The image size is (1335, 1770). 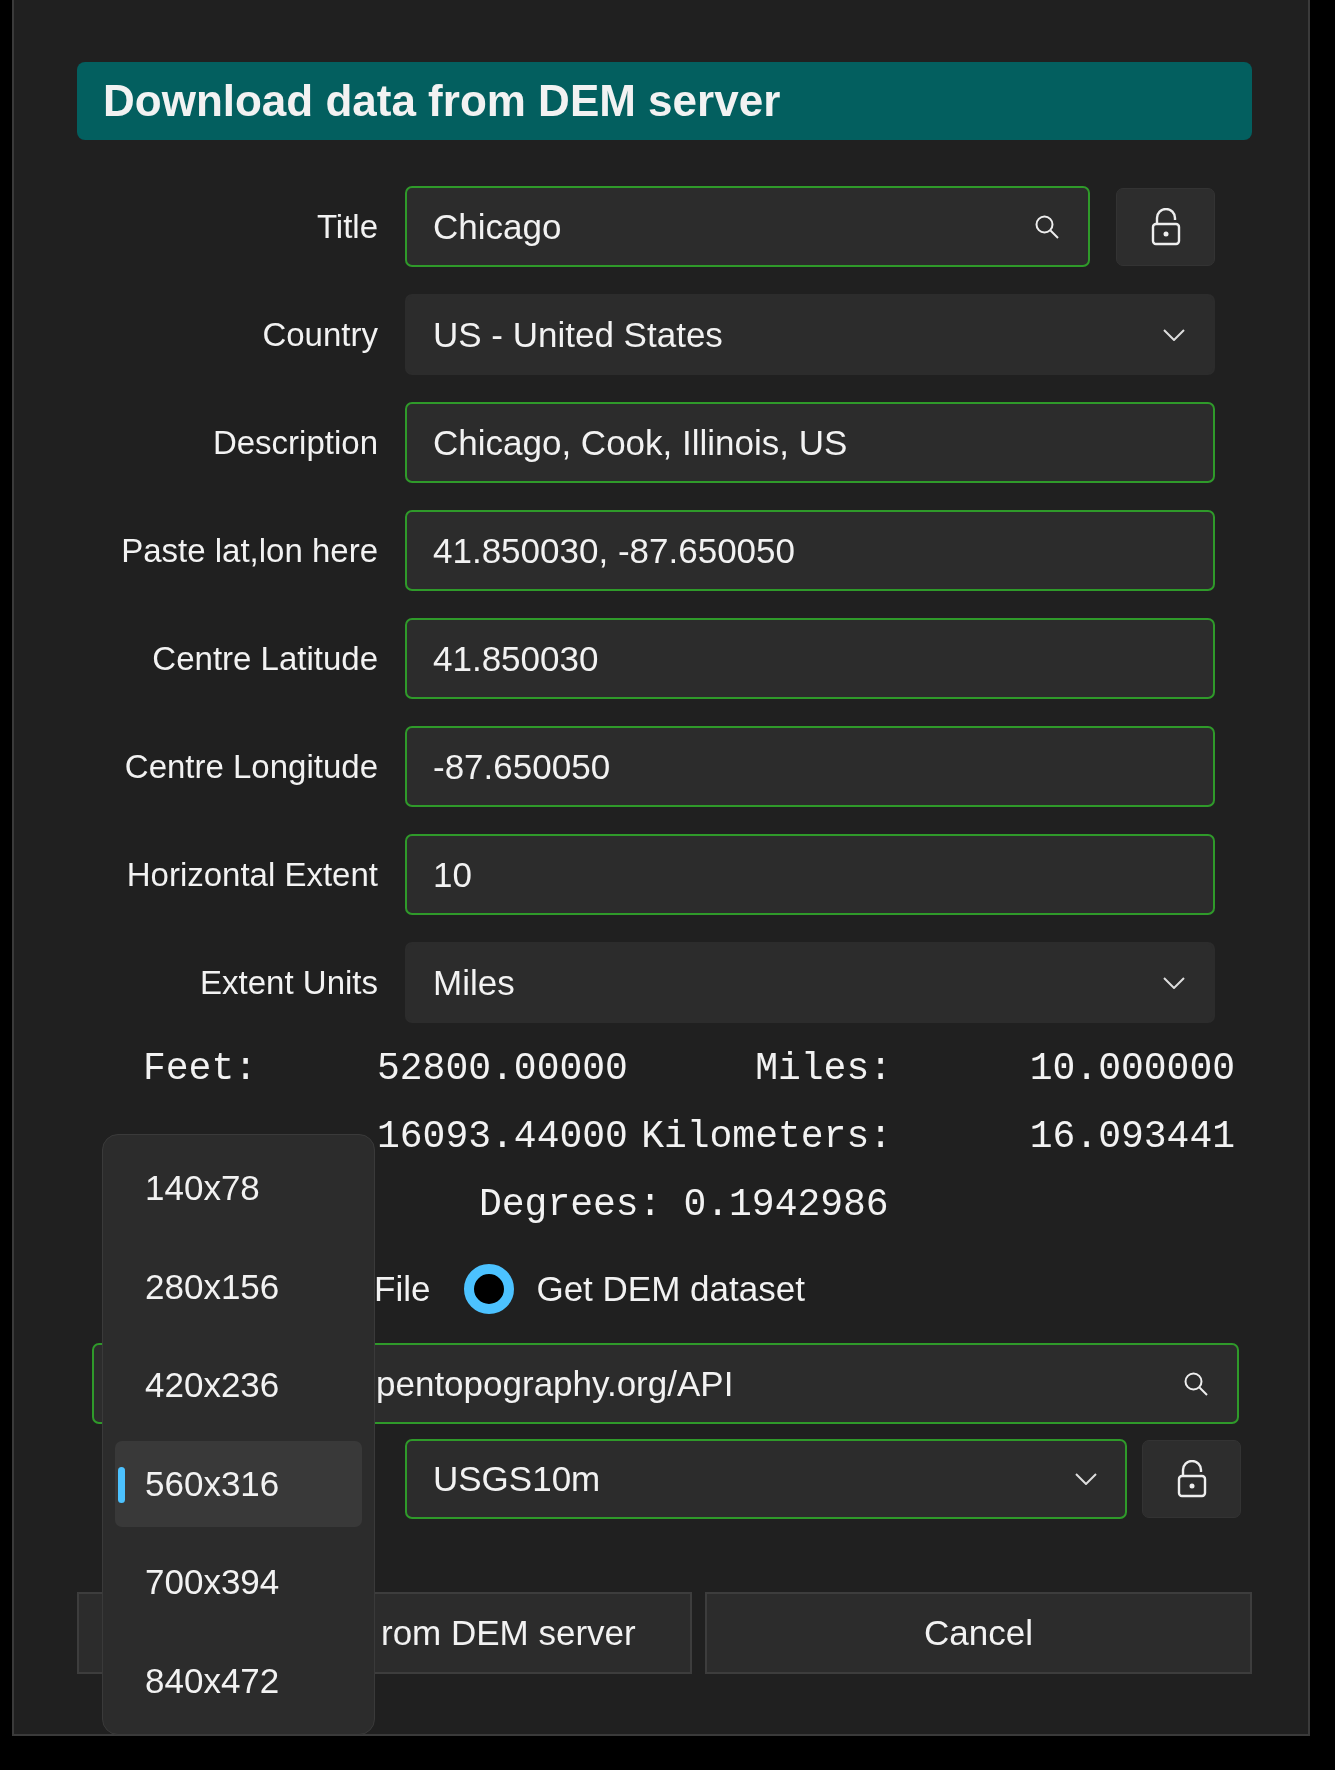 I want to click on unit-value: 10.000000, so click(x=1131, y=1069).